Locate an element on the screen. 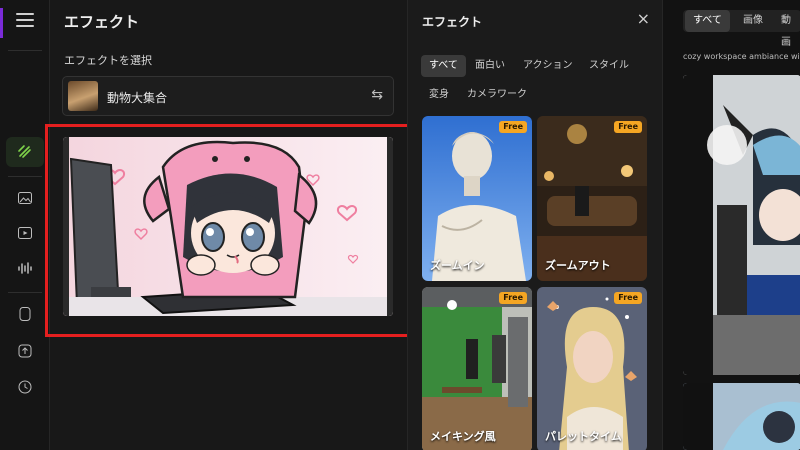 The image size is (800, 450). tag-style: スタイル is located at coordinates (609, 66).